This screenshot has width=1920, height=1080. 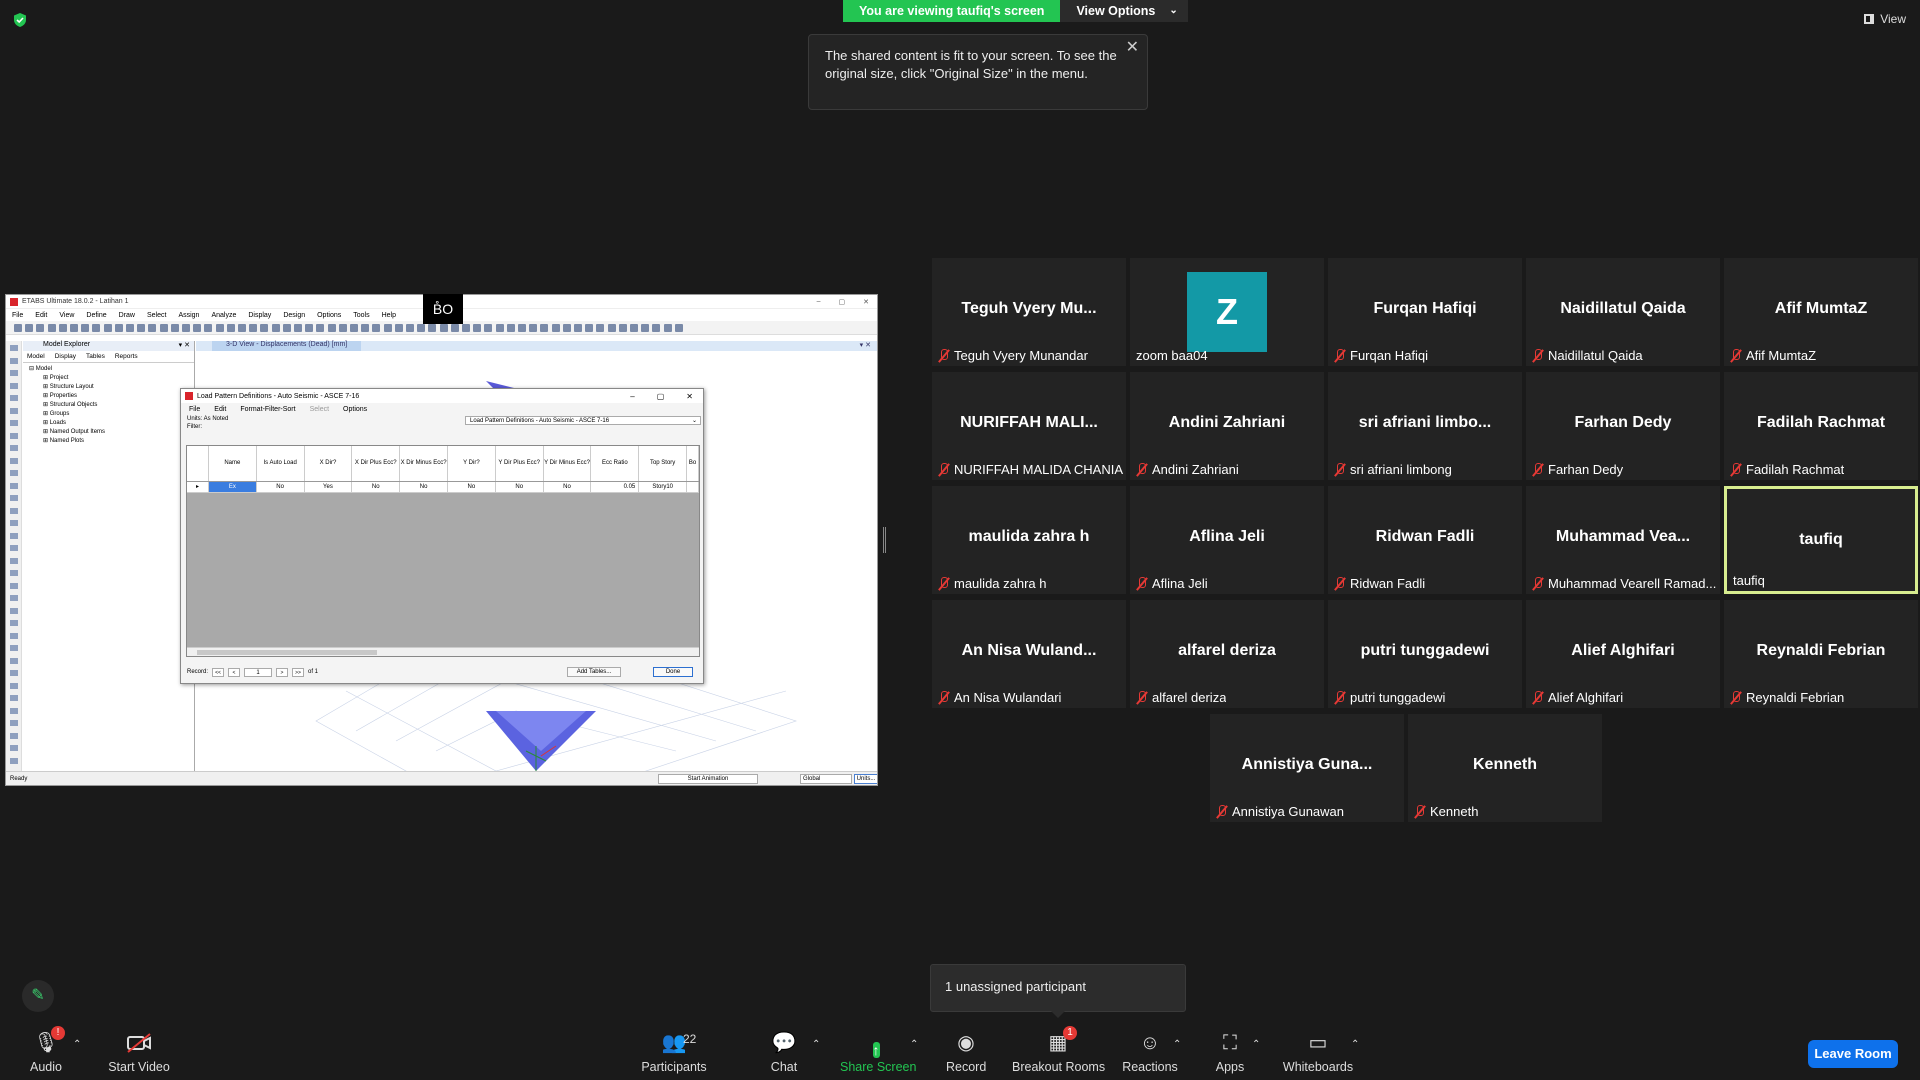 I want to click on participant-tile: Annistiya Guna... Annistiya Gunawan, so click(x=1307, y=768).